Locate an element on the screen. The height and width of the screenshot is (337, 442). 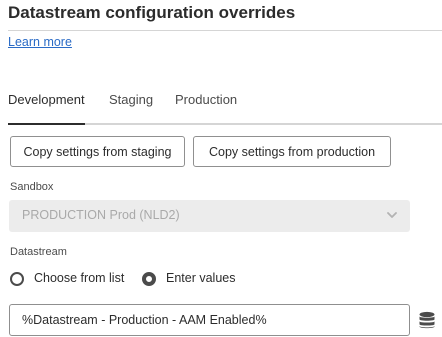
sandbox-select-value: PRODUCTION Prod (NLD2) is located at coordinates (101, 215).